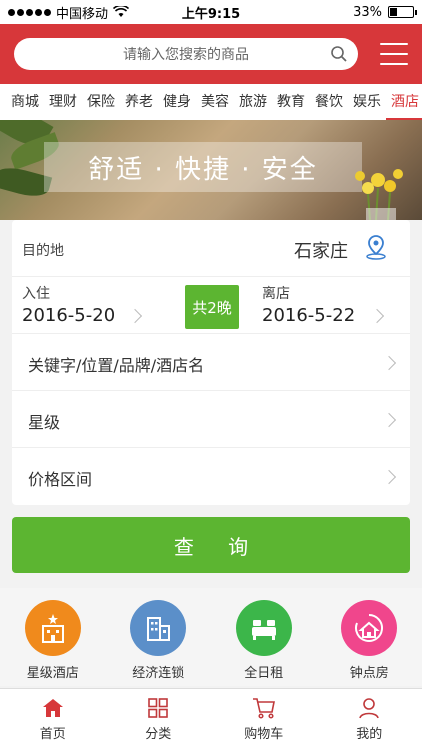 This screenshot has height=750, width=422. What do you see at coordinates (369, 708) in the screenshot?
I see `person-icon` at bounding box center [369, 708].